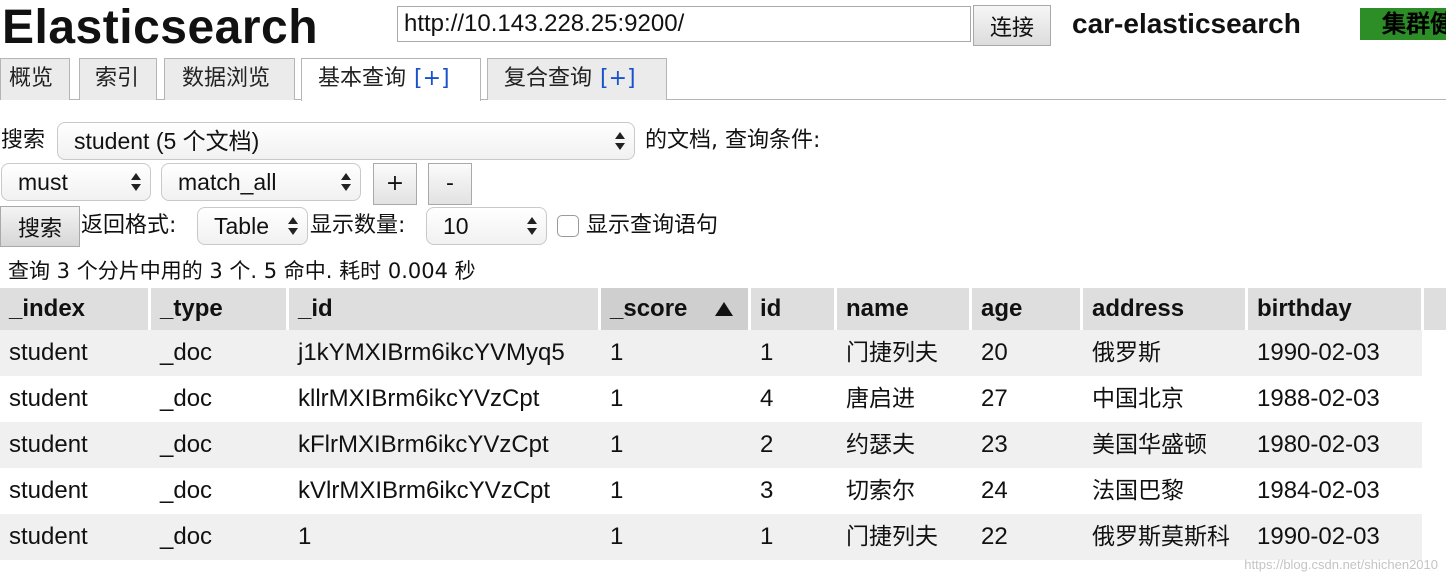  What do you see at coordinates (227, 182) in the screenshot?
I see `query-type-select-value: match_all` at bounding box center [227, 182].